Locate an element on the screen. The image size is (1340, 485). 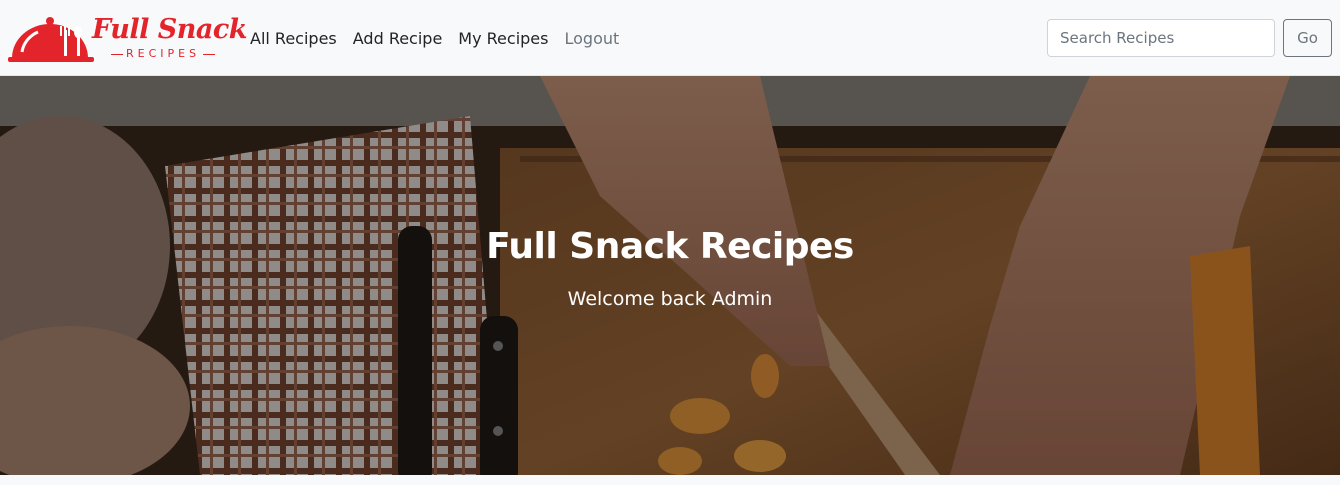
nav-link-add-recipe: Add Recipe is located at coordinates (398, 38).